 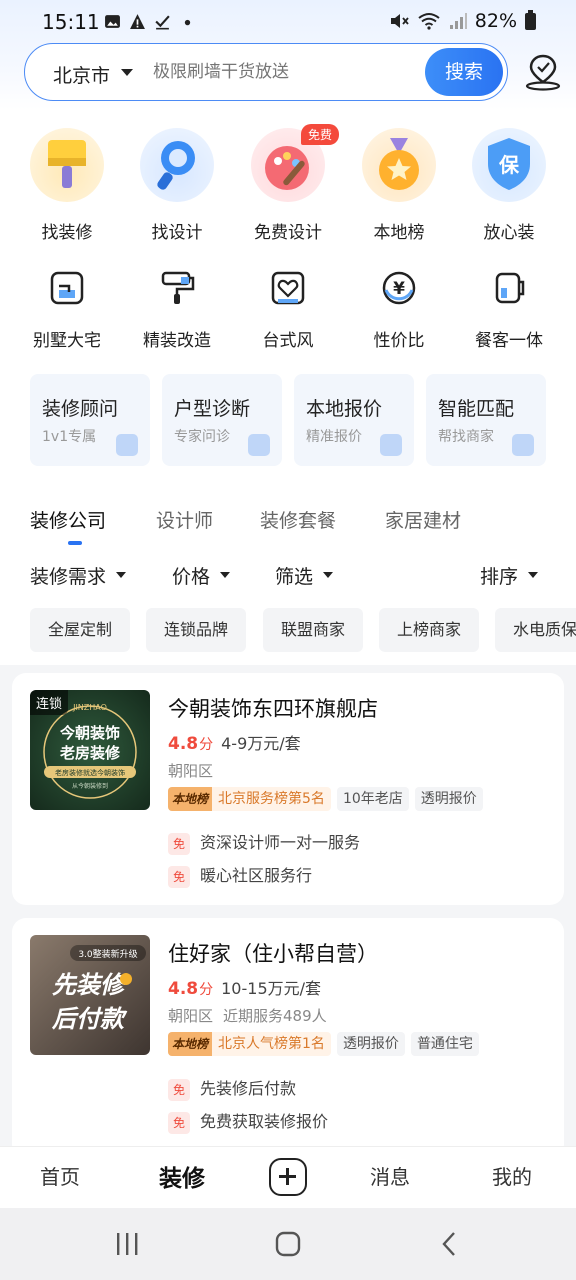 I want to click on category-row: 找装修 找设计 免费 免费设计 本地榜 保 放心装, so click(x=288, y=186).